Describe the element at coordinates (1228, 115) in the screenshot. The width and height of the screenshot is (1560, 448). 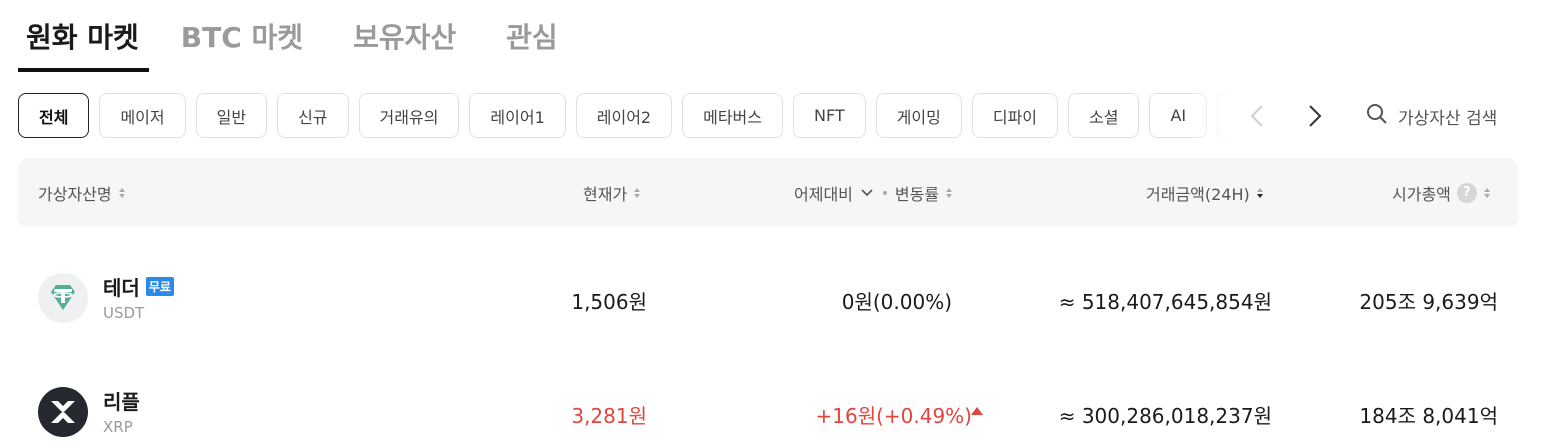
I see `filter-chip-partial: Me` at that location.